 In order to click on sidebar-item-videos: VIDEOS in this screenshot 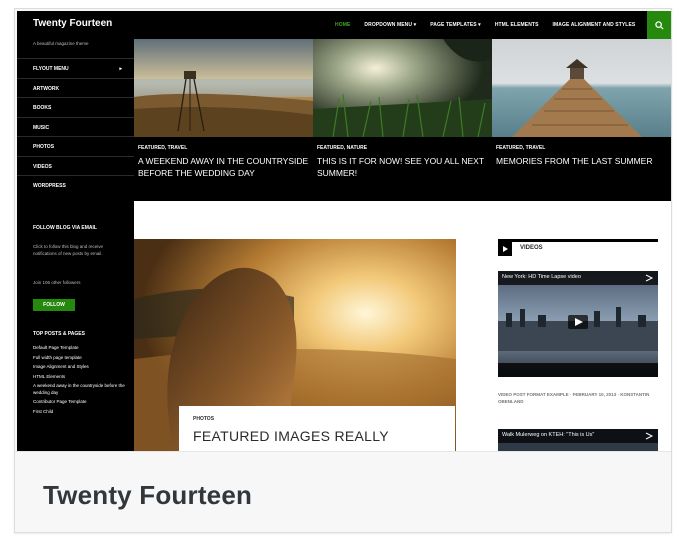, I will do `click(75, 165)`.